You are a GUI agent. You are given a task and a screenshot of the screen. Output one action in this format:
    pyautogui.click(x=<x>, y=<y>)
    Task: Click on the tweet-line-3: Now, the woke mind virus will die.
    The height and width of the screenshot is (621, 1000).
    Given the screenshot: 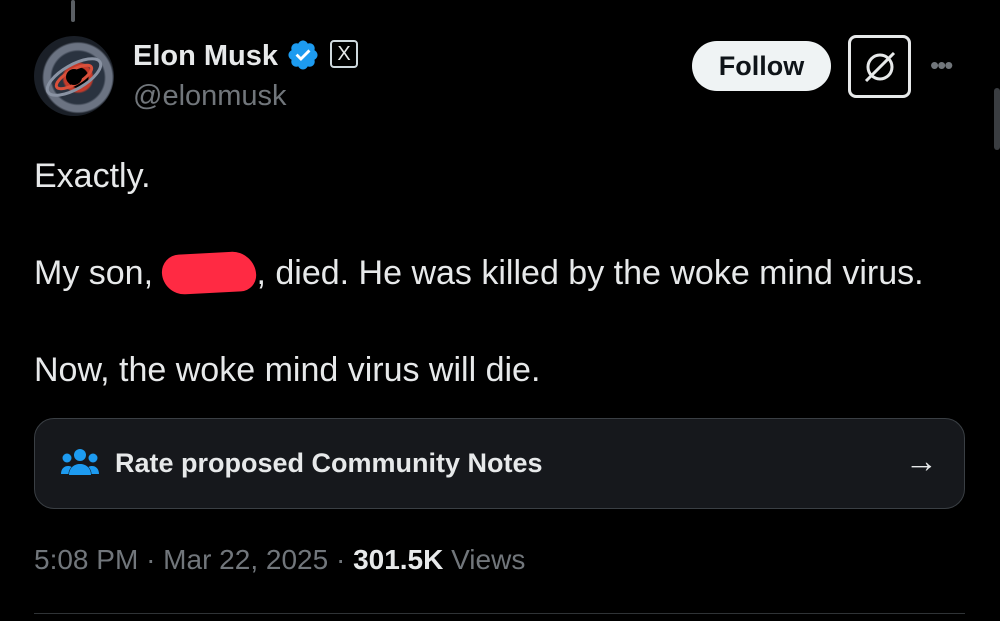 What is the action you would take?
    pyautogui.click(x=287, y=370)
    